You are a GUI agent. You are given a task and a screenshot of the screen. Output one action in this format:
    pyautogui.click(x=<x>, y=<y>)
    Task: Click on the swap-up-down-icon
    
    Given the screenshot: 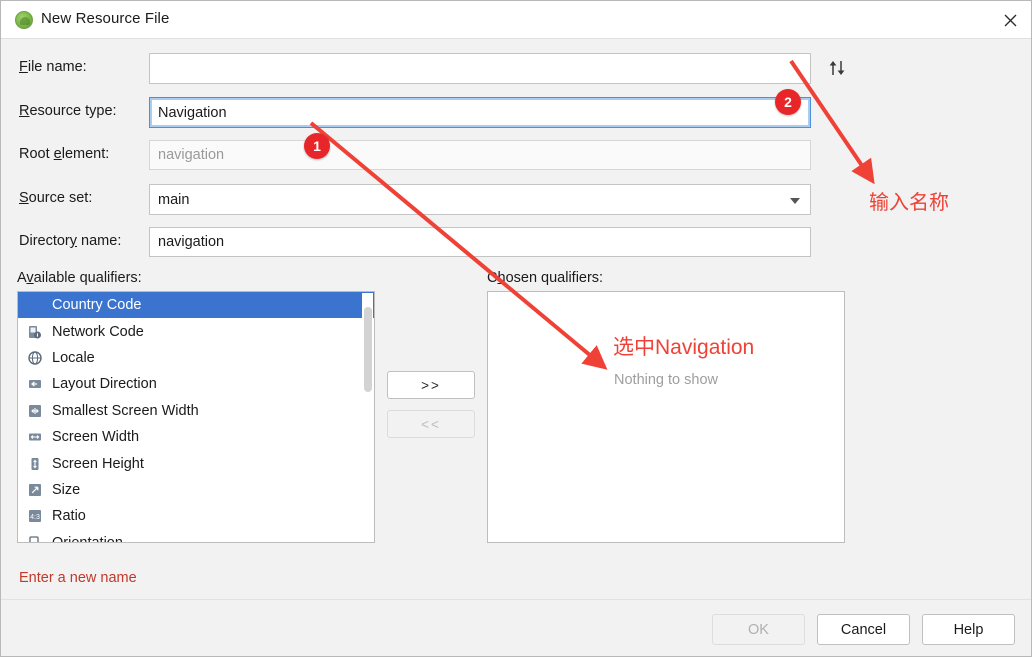 What is the action you would take?
    pyautogui.click(x=838, y=68)
    